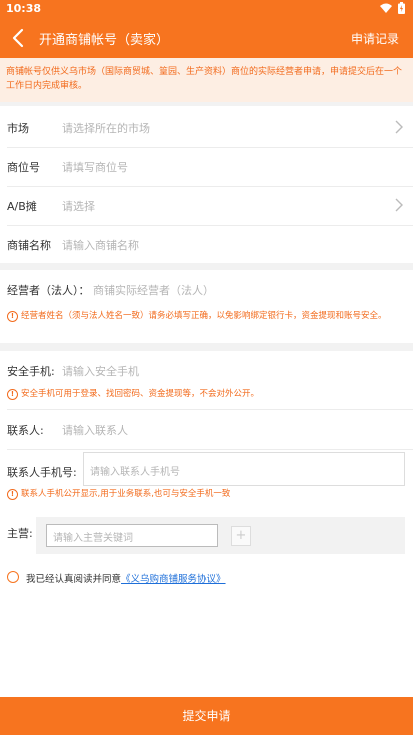 Image resolution: width=413 pixels, height=735 pixels. I want to click on page-title: 开通商铺帐号（卖家）, so click(104, 40).